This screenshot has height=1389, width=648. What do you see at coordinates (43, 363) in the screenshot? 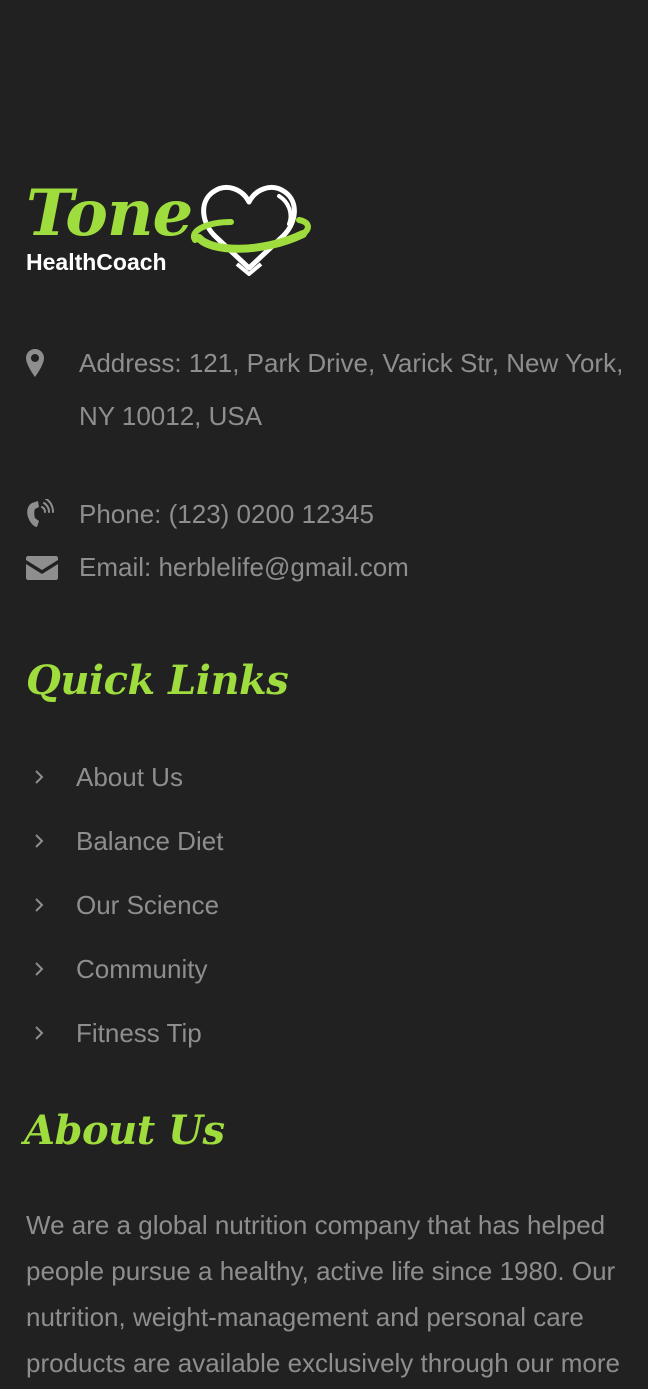
I see `map-marker-icon` at bounding box center [43, 363].